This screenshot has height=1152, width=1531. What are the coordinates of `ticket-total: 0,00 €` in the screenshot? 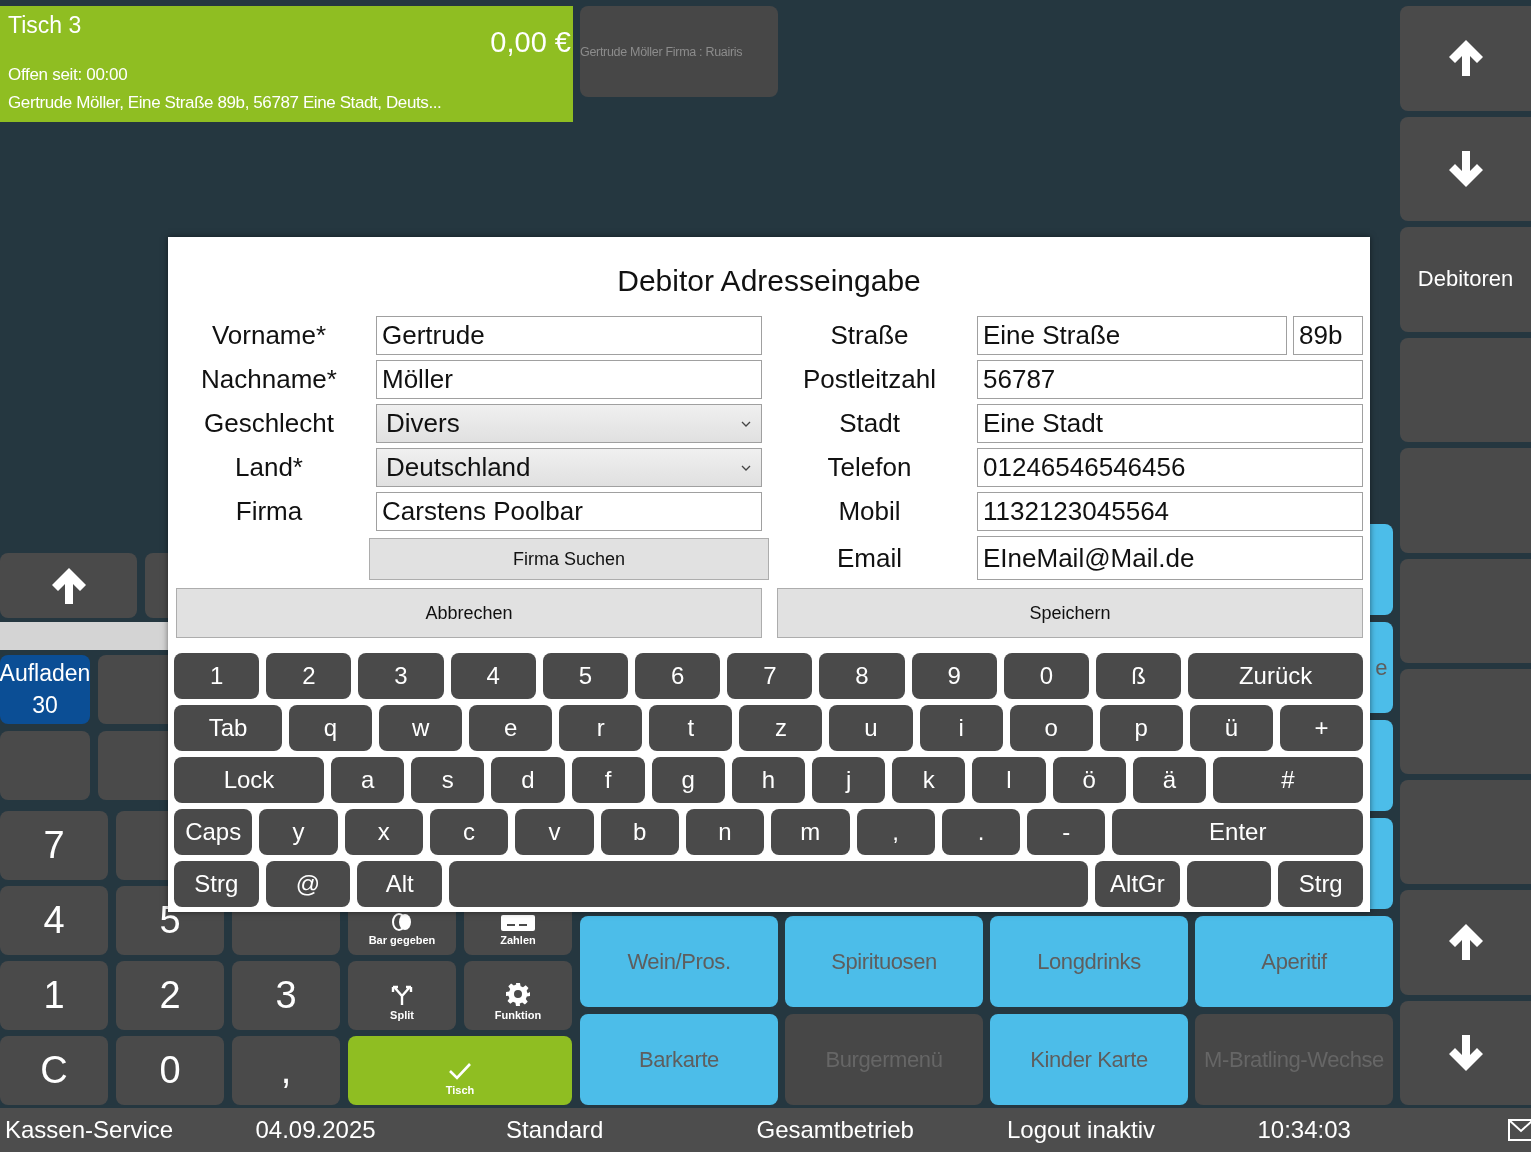 It's located at (530, 42).